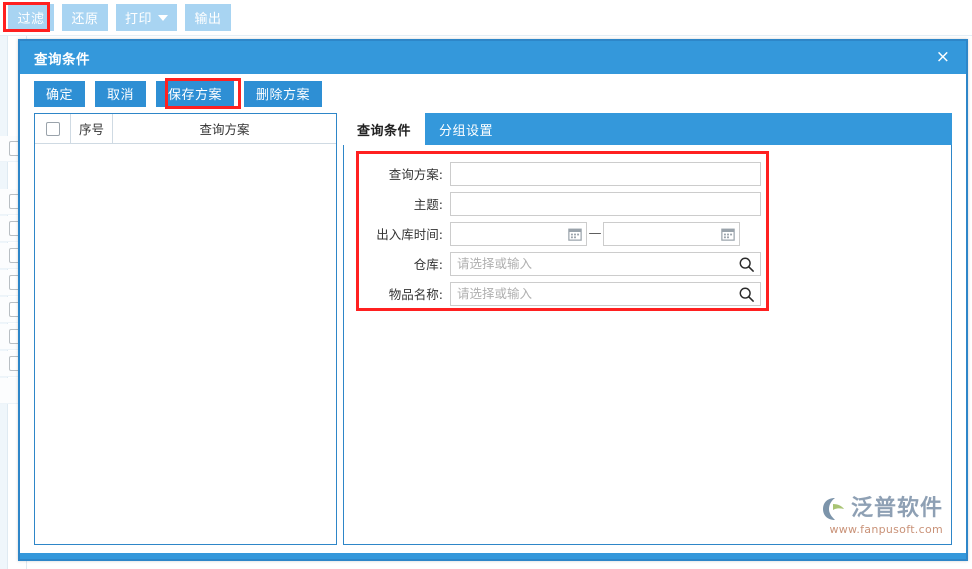  Describe the element at coordinates (139, 19) in the screenshot. I see `toolbar-button-print-label: 打印` at that location.